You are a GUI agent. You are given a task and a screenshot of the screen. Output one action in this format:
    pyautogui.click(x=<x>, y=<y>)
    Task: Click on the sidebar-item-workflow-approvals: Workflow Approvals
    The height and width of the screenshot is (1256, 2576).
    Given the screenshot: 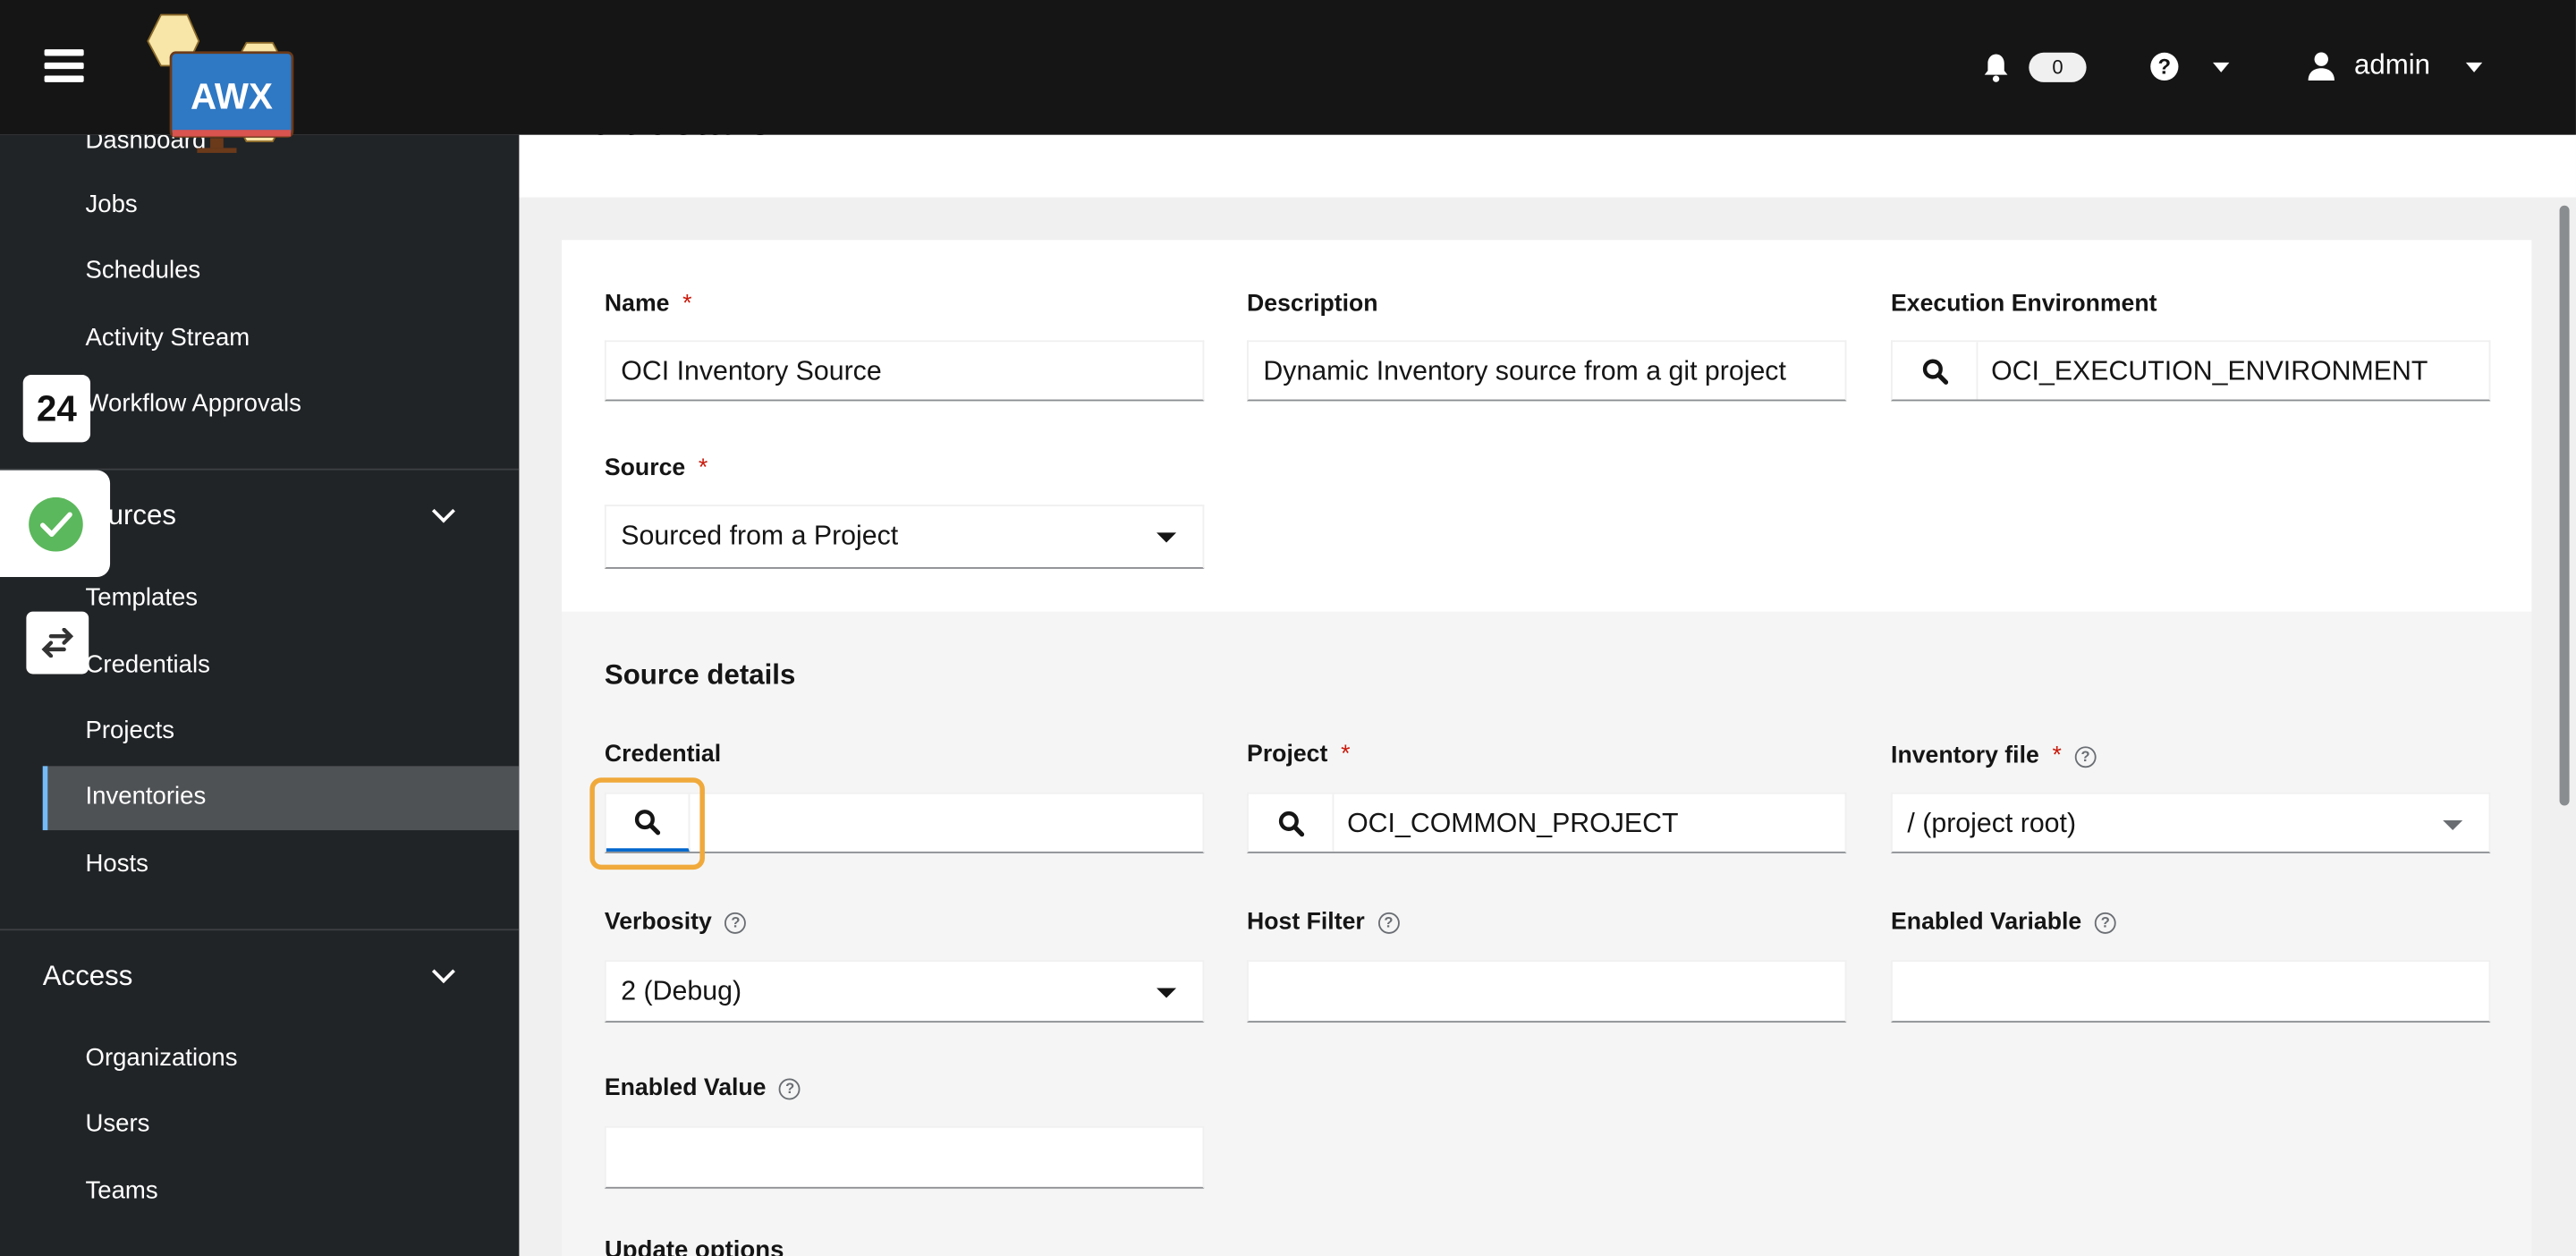 What is the action you would take?
    pyautogui.click(x=193, y=404)
    